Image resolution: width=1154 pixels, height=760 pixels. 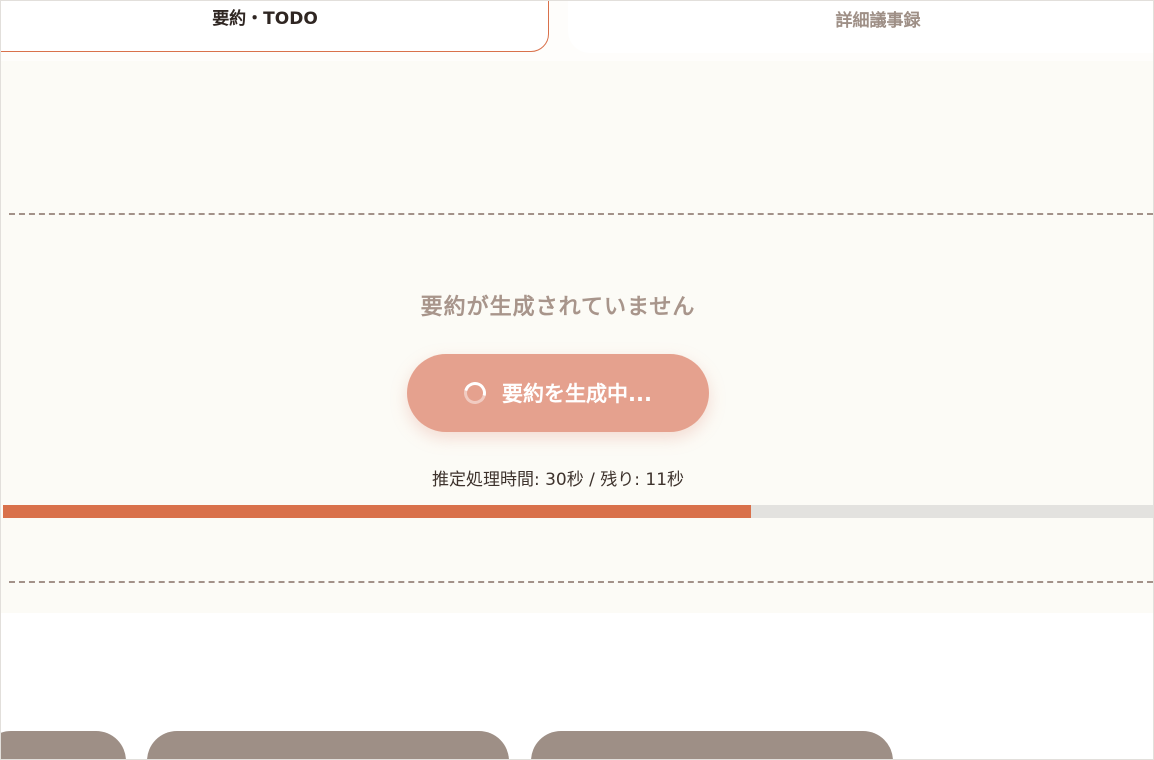 I want to click on tab-summary-todo: 要約・TODO, so click(x=275, y=26).